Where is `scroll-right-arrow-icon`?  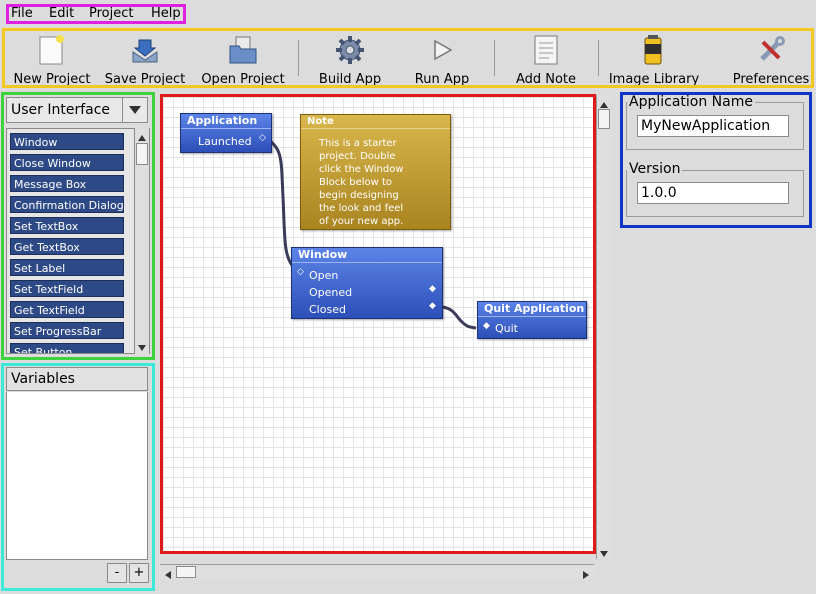 scroll-right-arrow-icon is located at coordinates (586, 572).